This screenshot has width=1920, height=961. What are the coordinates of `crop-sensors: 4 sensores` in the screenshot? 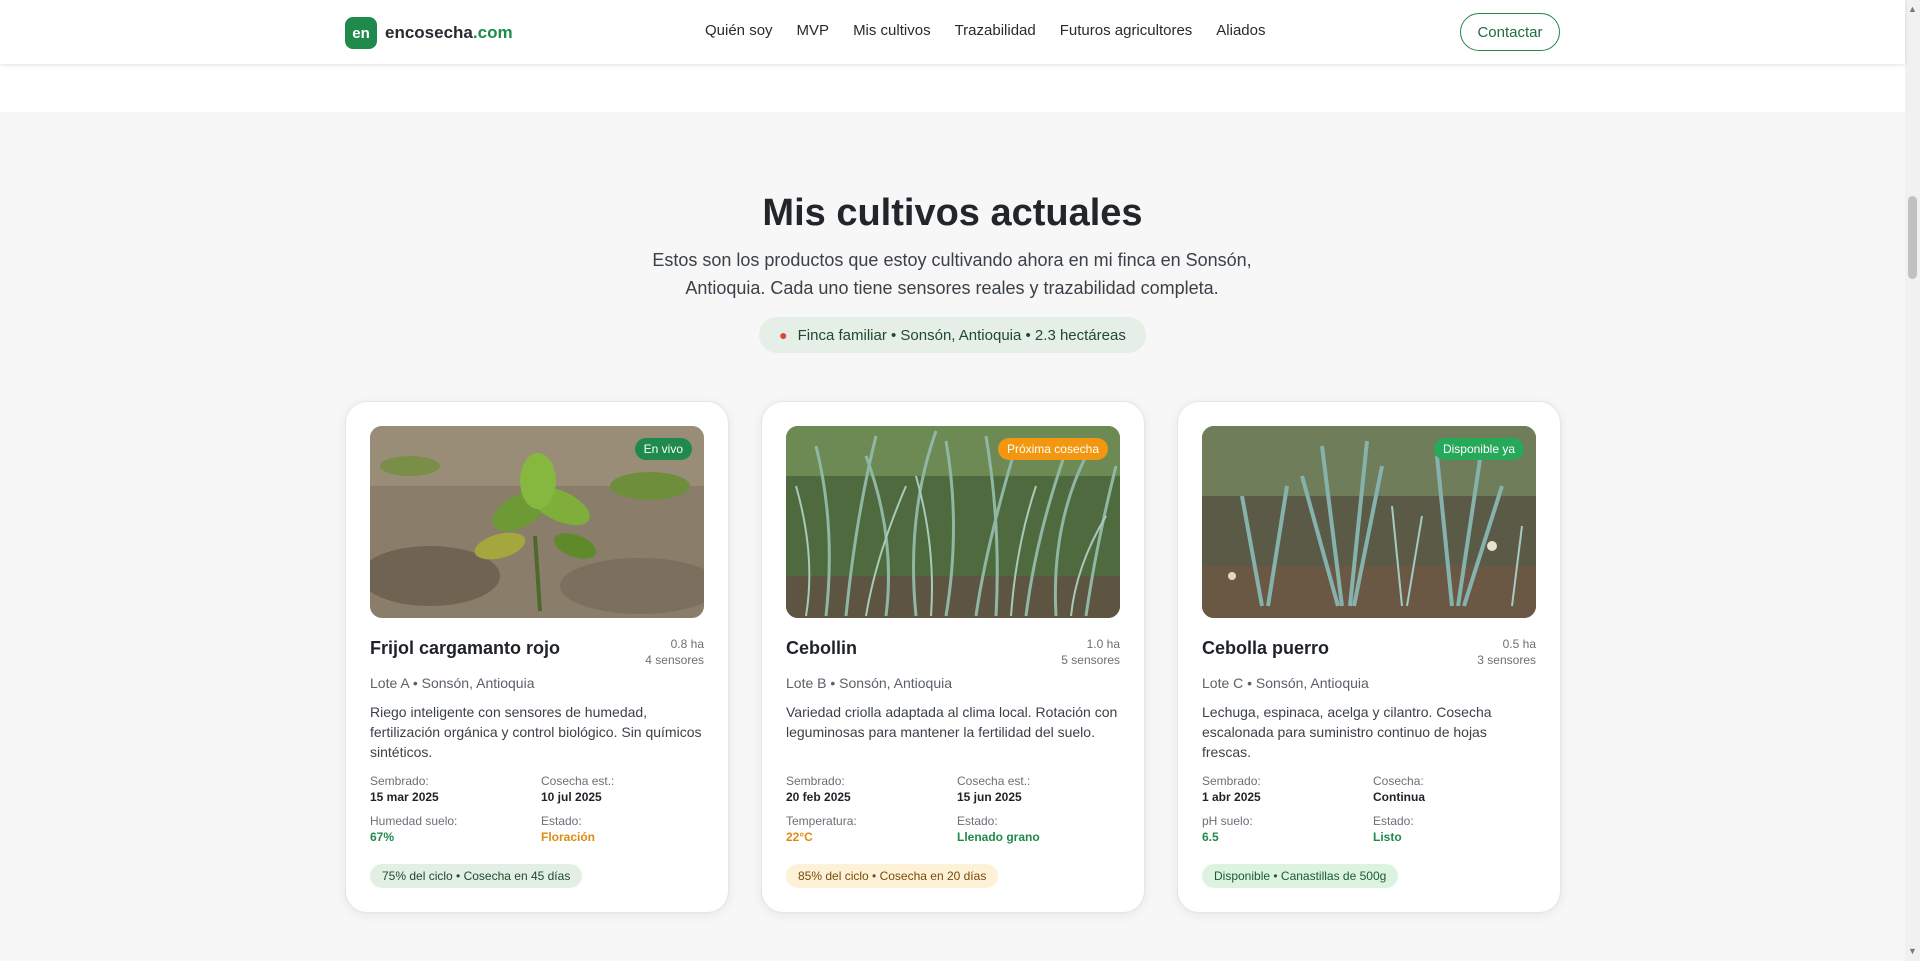 It's located at (674, 660).